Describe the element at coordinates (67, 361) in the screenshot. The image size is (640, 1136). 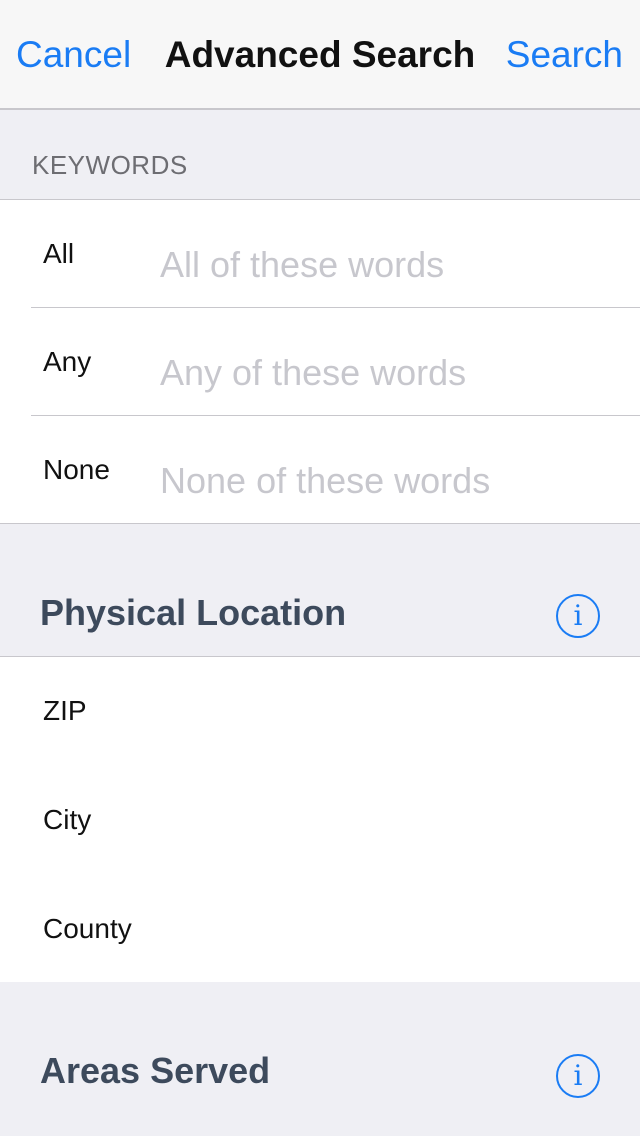
I see `keyword-any-label: Any` at that location.